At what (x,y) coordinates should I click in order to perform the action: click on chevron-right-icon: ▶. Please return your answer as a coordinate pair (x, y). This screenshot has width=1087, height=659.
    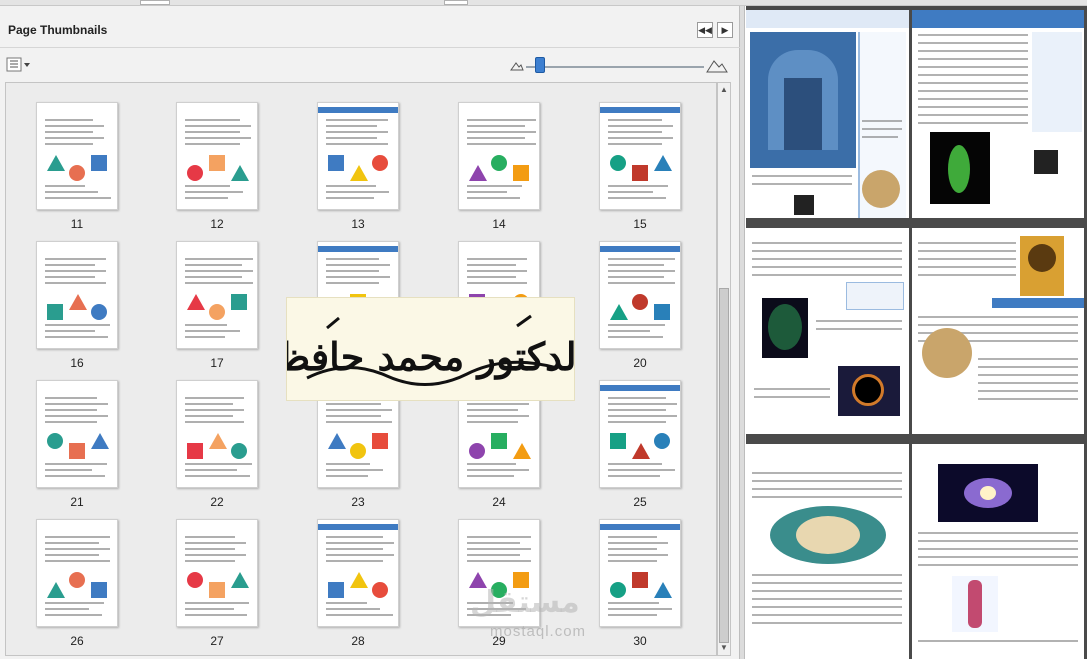
    Looking at the image, I should click on (725, 30).